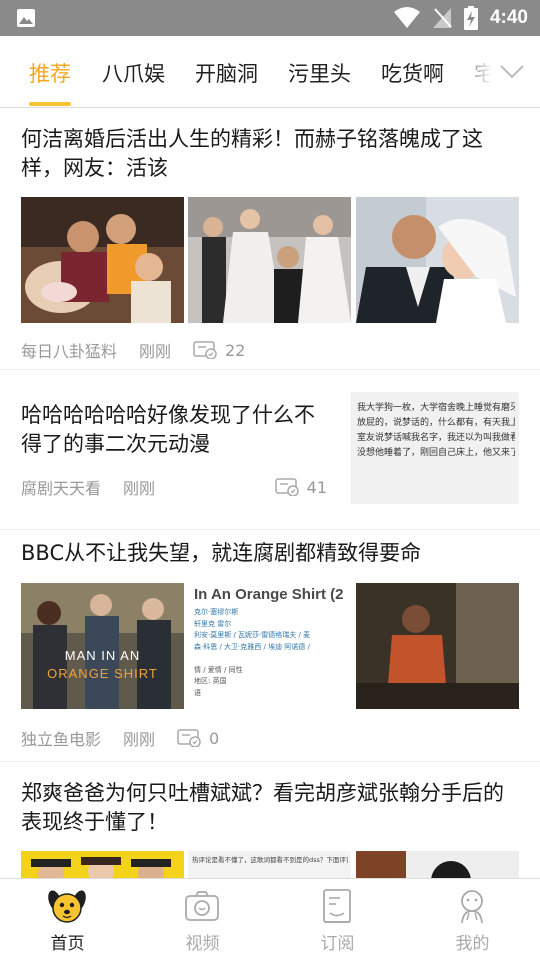 The image size is (540, 960). What do you see at coordinates (120, 738) in the screenshot?
I see `news-meta: 独立鱼电影 刚刚 0` at bounding box center [120, 738].